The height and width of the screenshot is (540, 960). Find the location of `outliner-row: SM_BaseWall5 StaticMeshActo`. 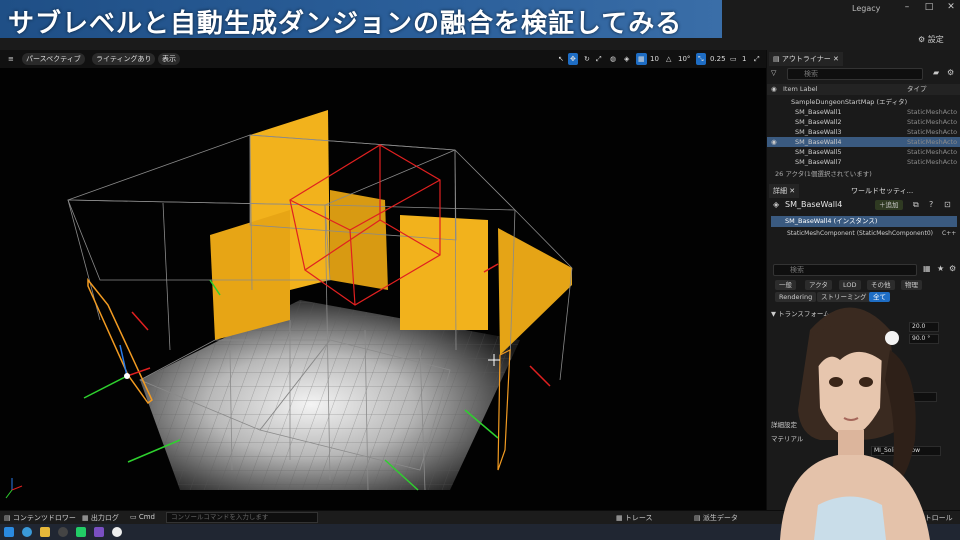

outliner-row: SM_BaseWall5 StaticMeshActo is located at coordinates (863, 152).